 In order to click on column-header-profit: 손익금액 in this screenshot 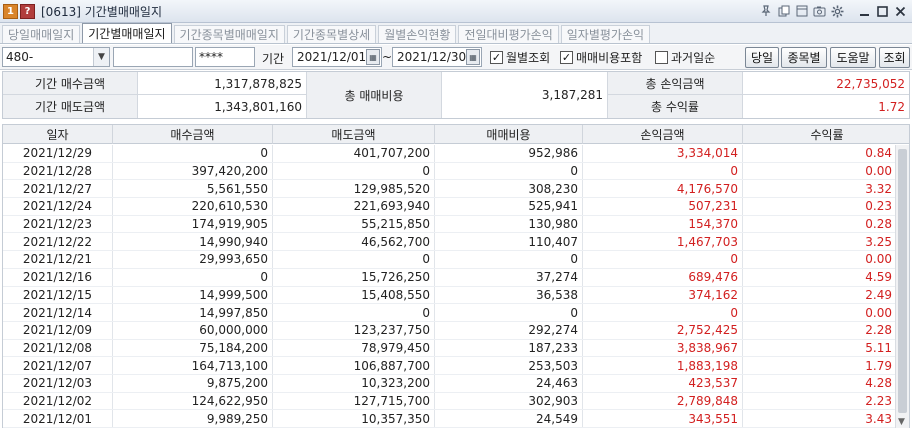, I will do `click(663, 134)`.